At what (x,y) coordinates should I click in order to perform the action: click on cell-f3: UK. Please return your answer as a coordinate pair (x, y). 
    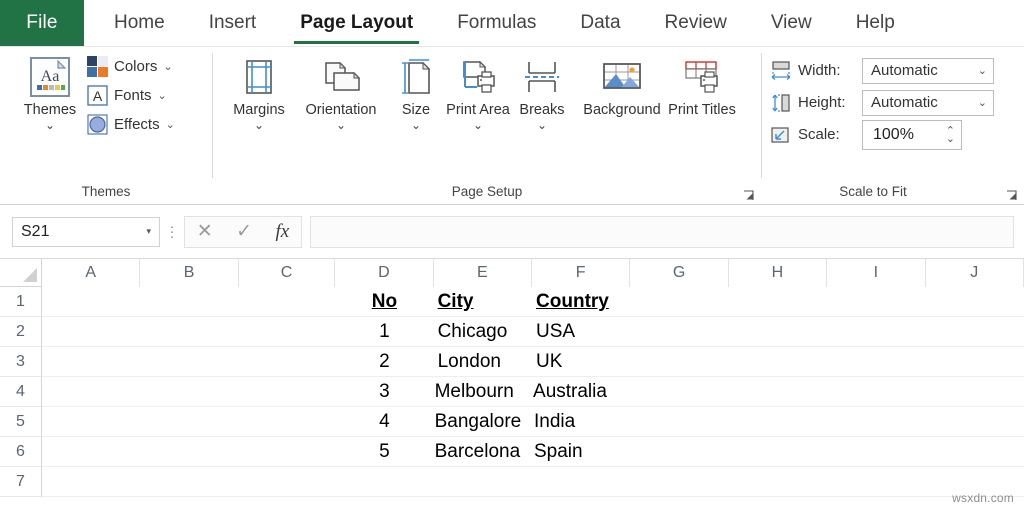
    Looking at the image, I should click on (581, 362).